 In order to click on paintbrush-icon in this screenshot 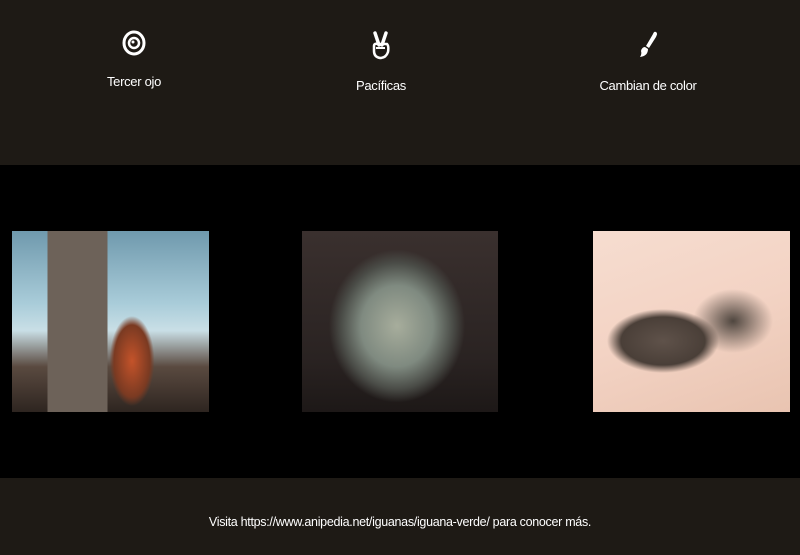, I will do `click(648, 44)`.